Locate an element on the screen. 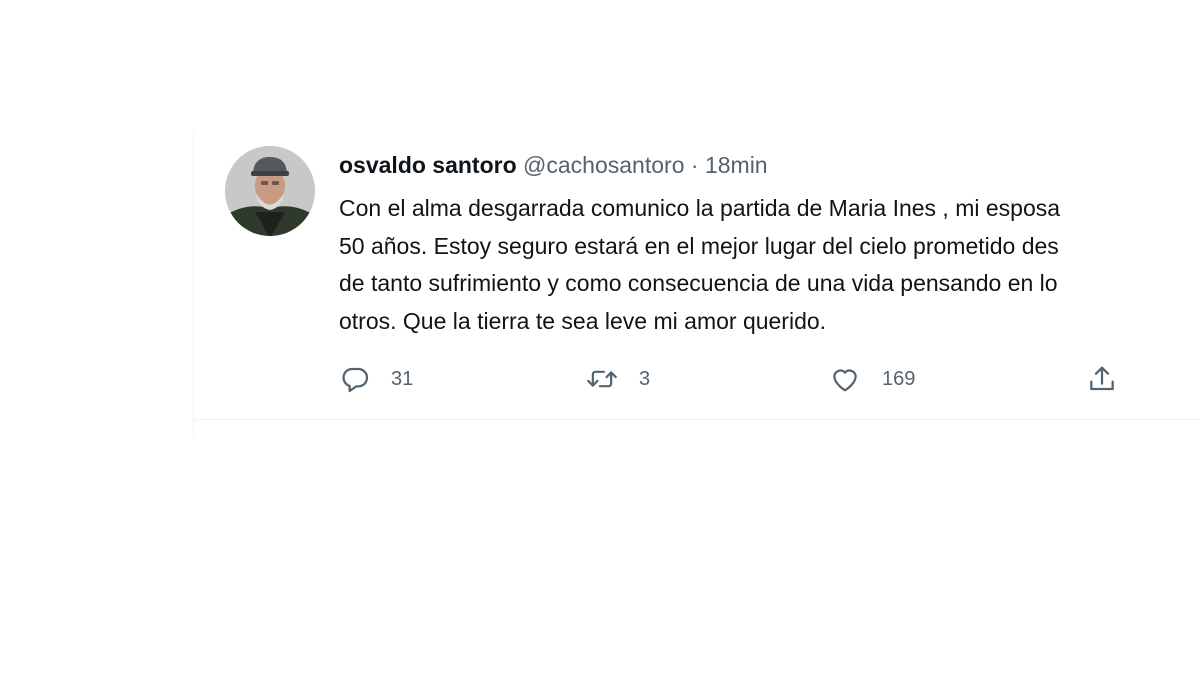  tweet-actions: 31 3 169 is located at coordinates (739, 379).